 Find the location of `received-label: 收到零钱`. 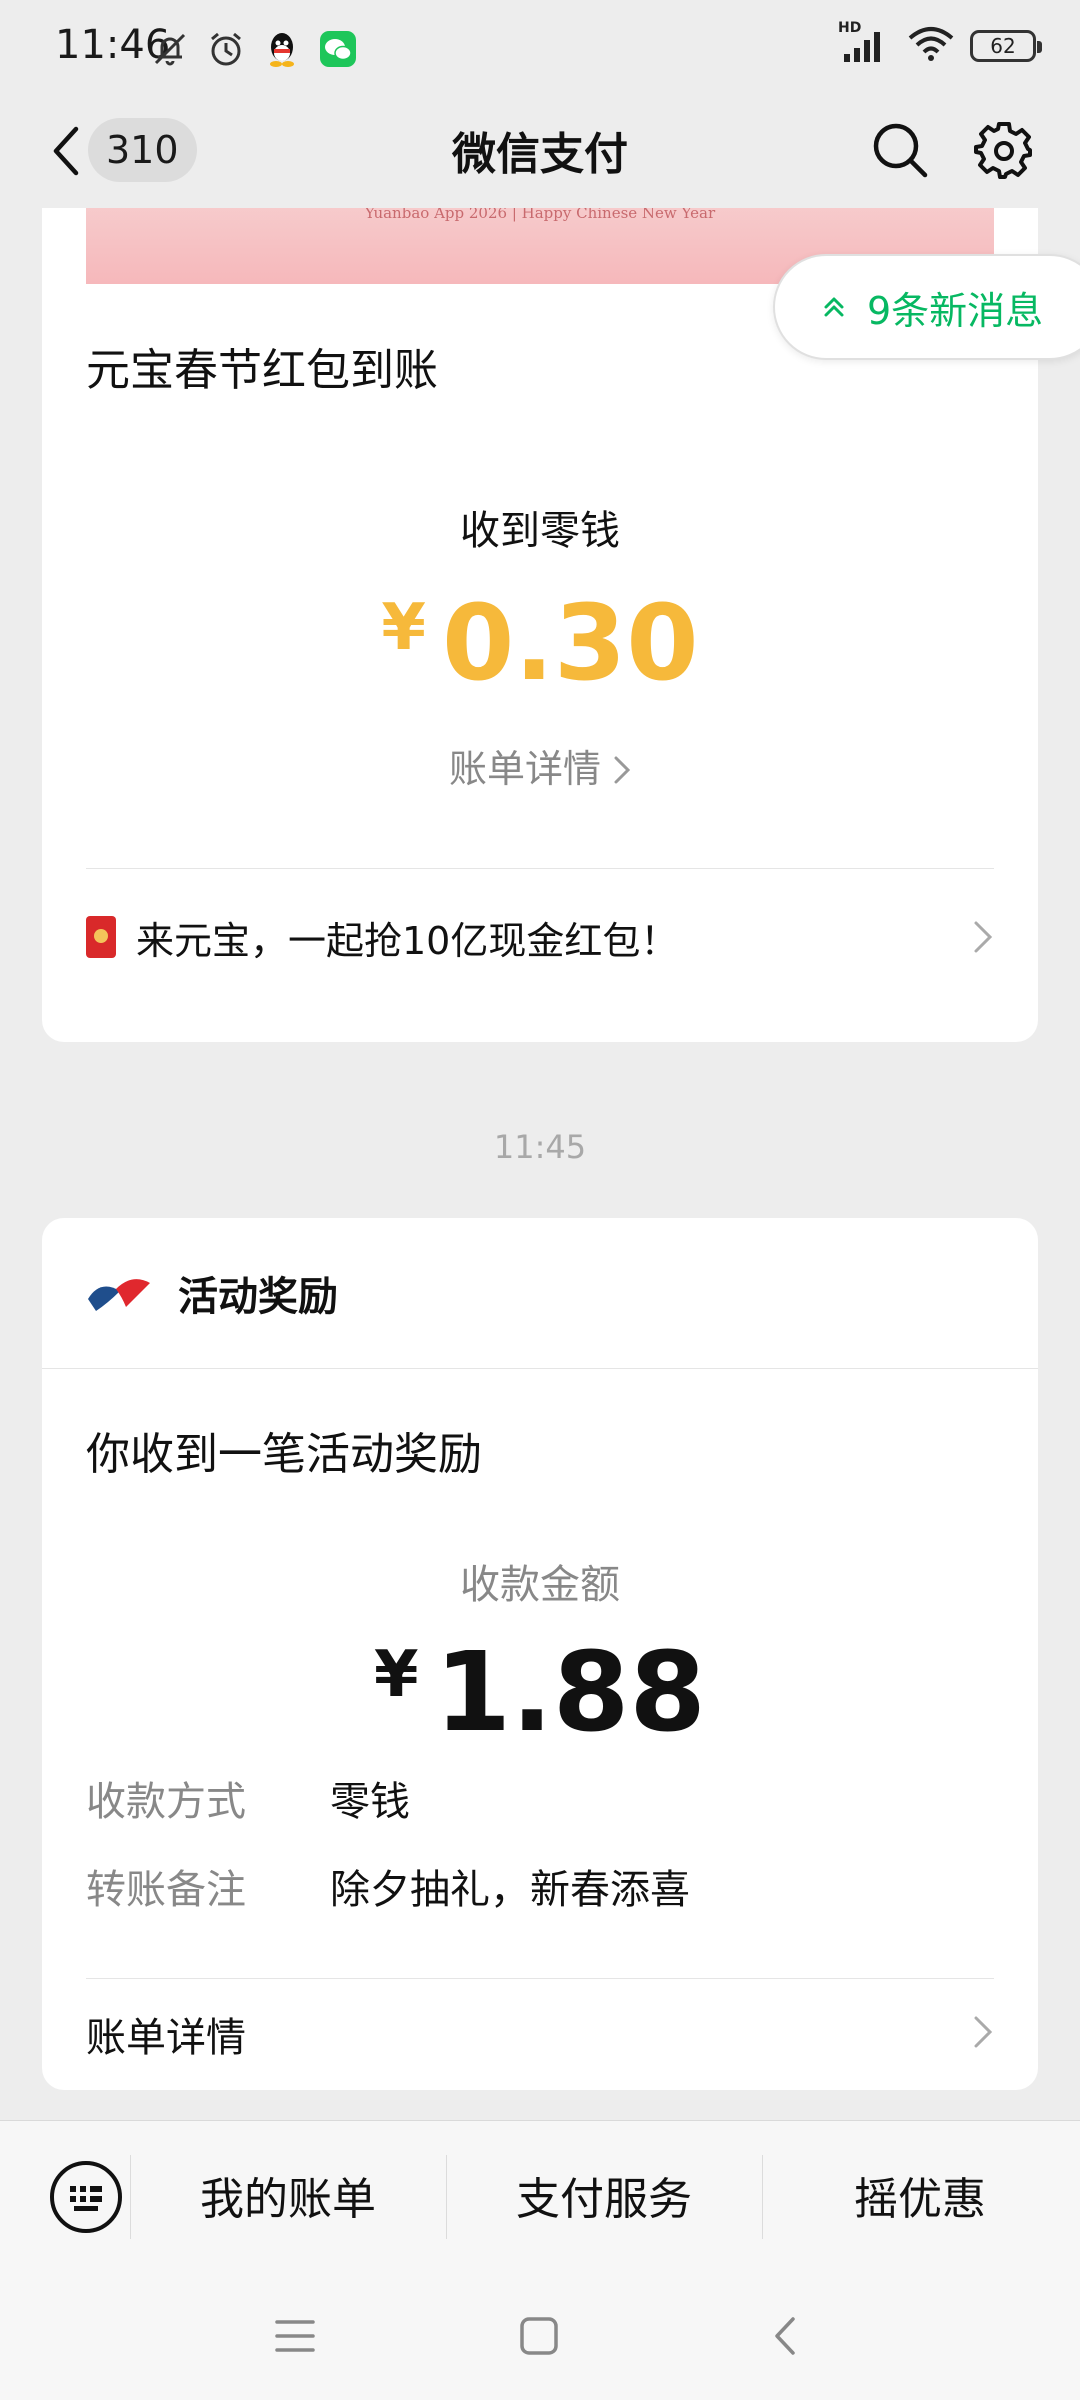

received-label: 收到零钱 is located at coordinates (540, 531).